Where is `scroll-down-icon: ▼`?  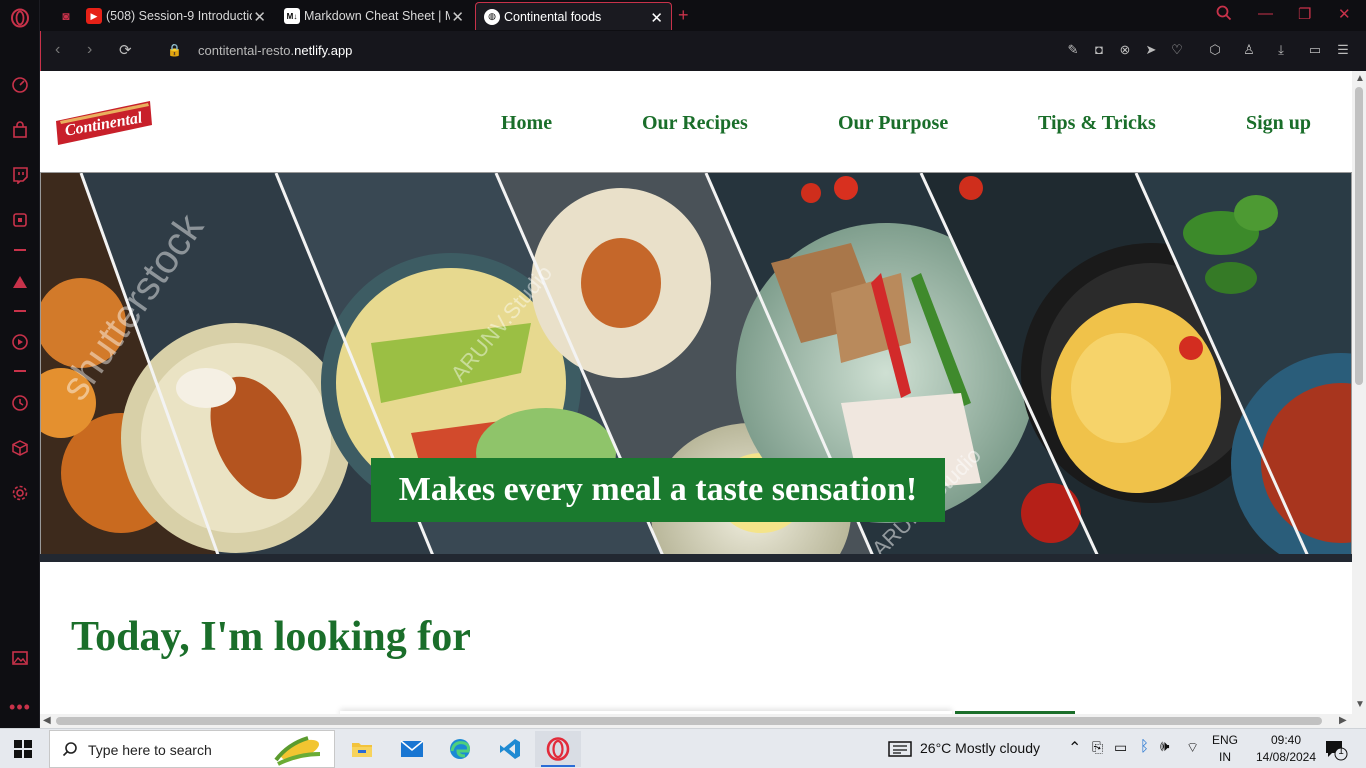 scroll-down-icon: ▼ is located at coordinates (1360, 704).